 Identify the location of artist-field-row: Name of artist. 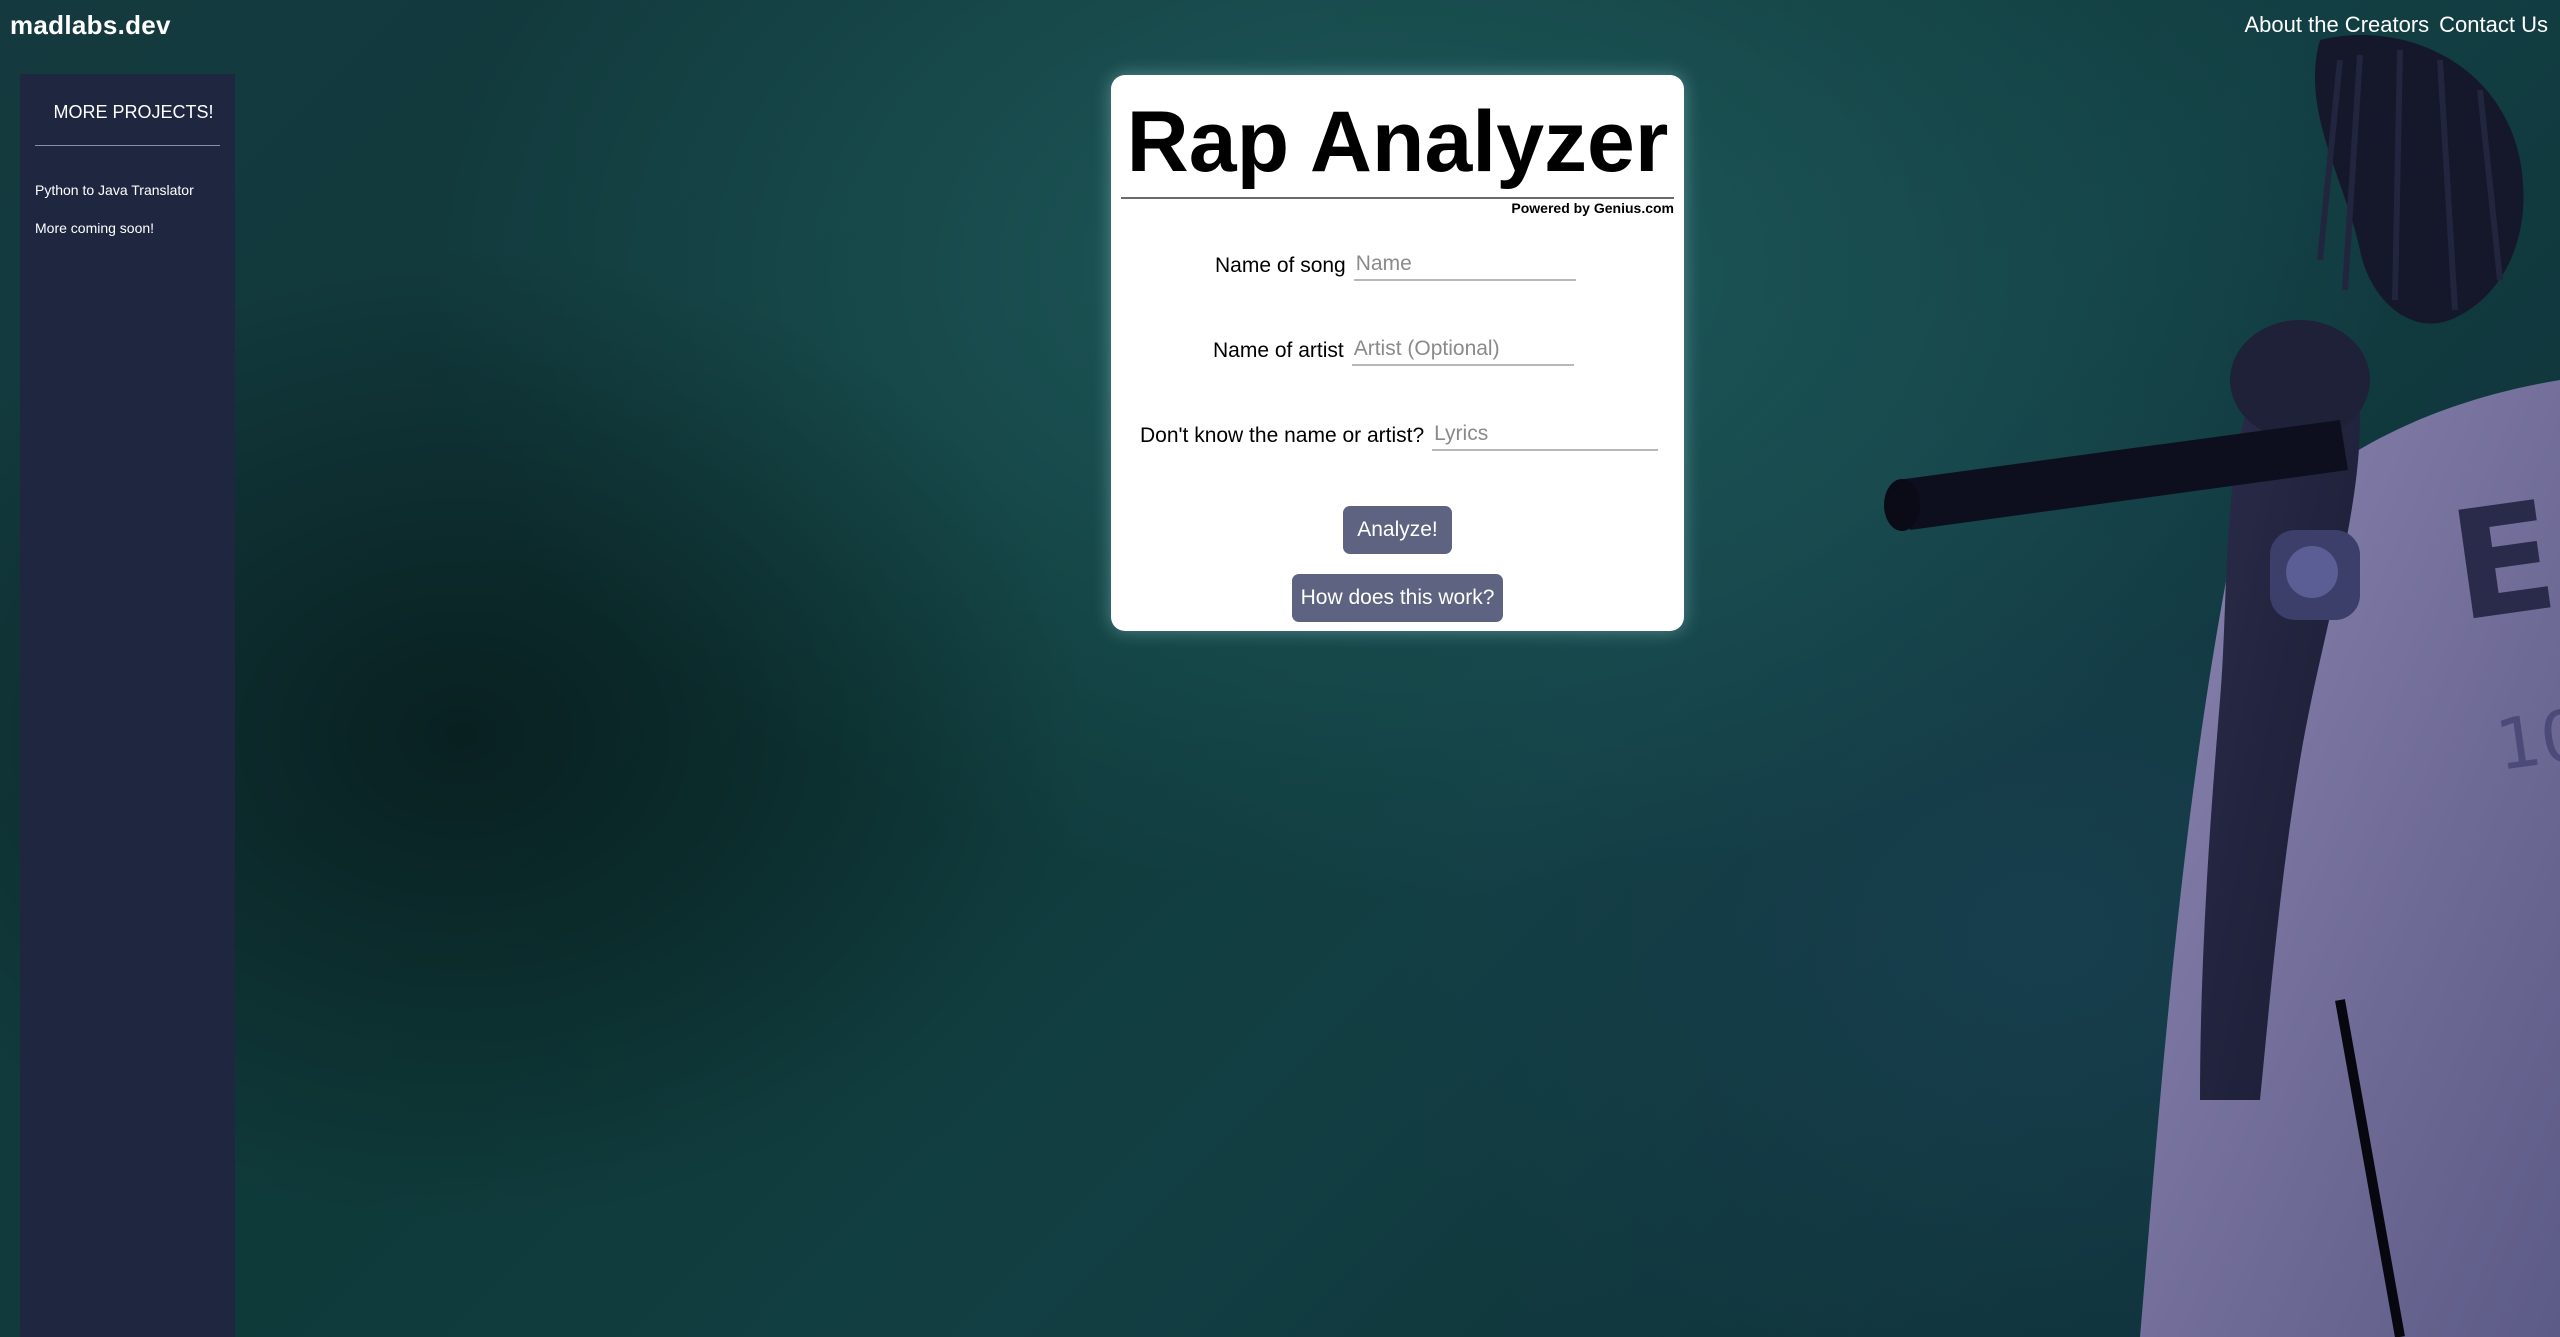
(1393, 350).